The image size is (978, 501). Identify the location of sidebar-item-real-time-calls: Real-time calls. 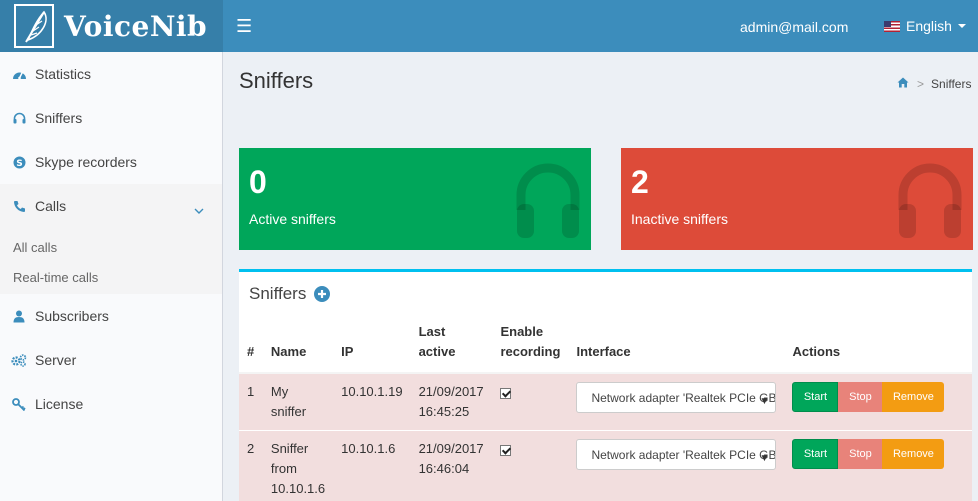
(111, 277).